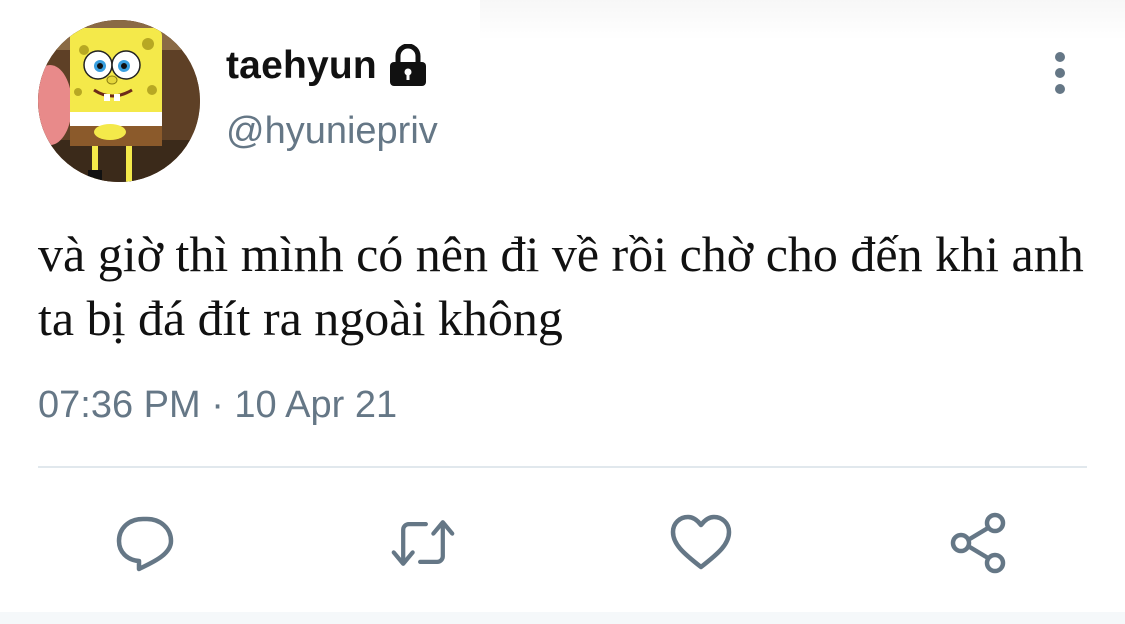  I want to click on avatar, so click(119, 101).